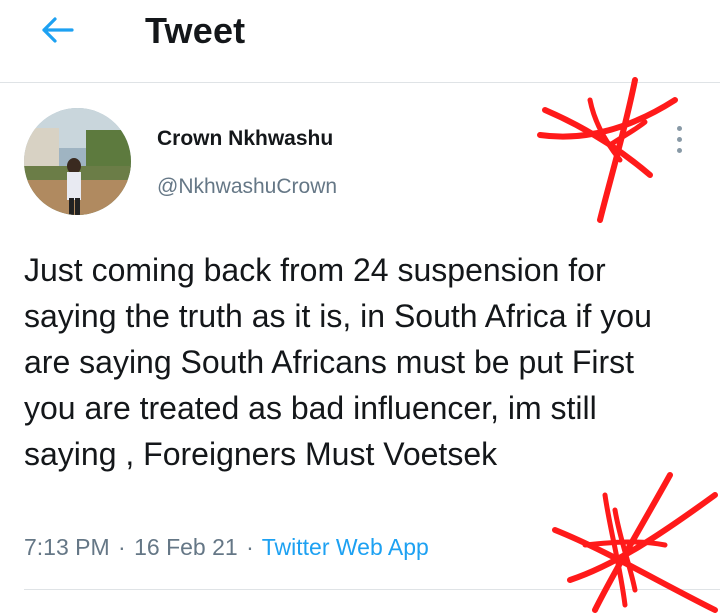 The image size is (720, 614). I want to click on arrow-left-icon, so click(58, 30).